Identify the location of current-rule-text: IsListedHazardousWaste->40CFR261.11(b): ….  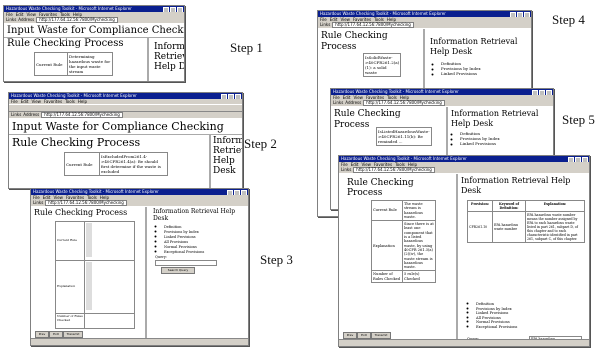
(404, 136).